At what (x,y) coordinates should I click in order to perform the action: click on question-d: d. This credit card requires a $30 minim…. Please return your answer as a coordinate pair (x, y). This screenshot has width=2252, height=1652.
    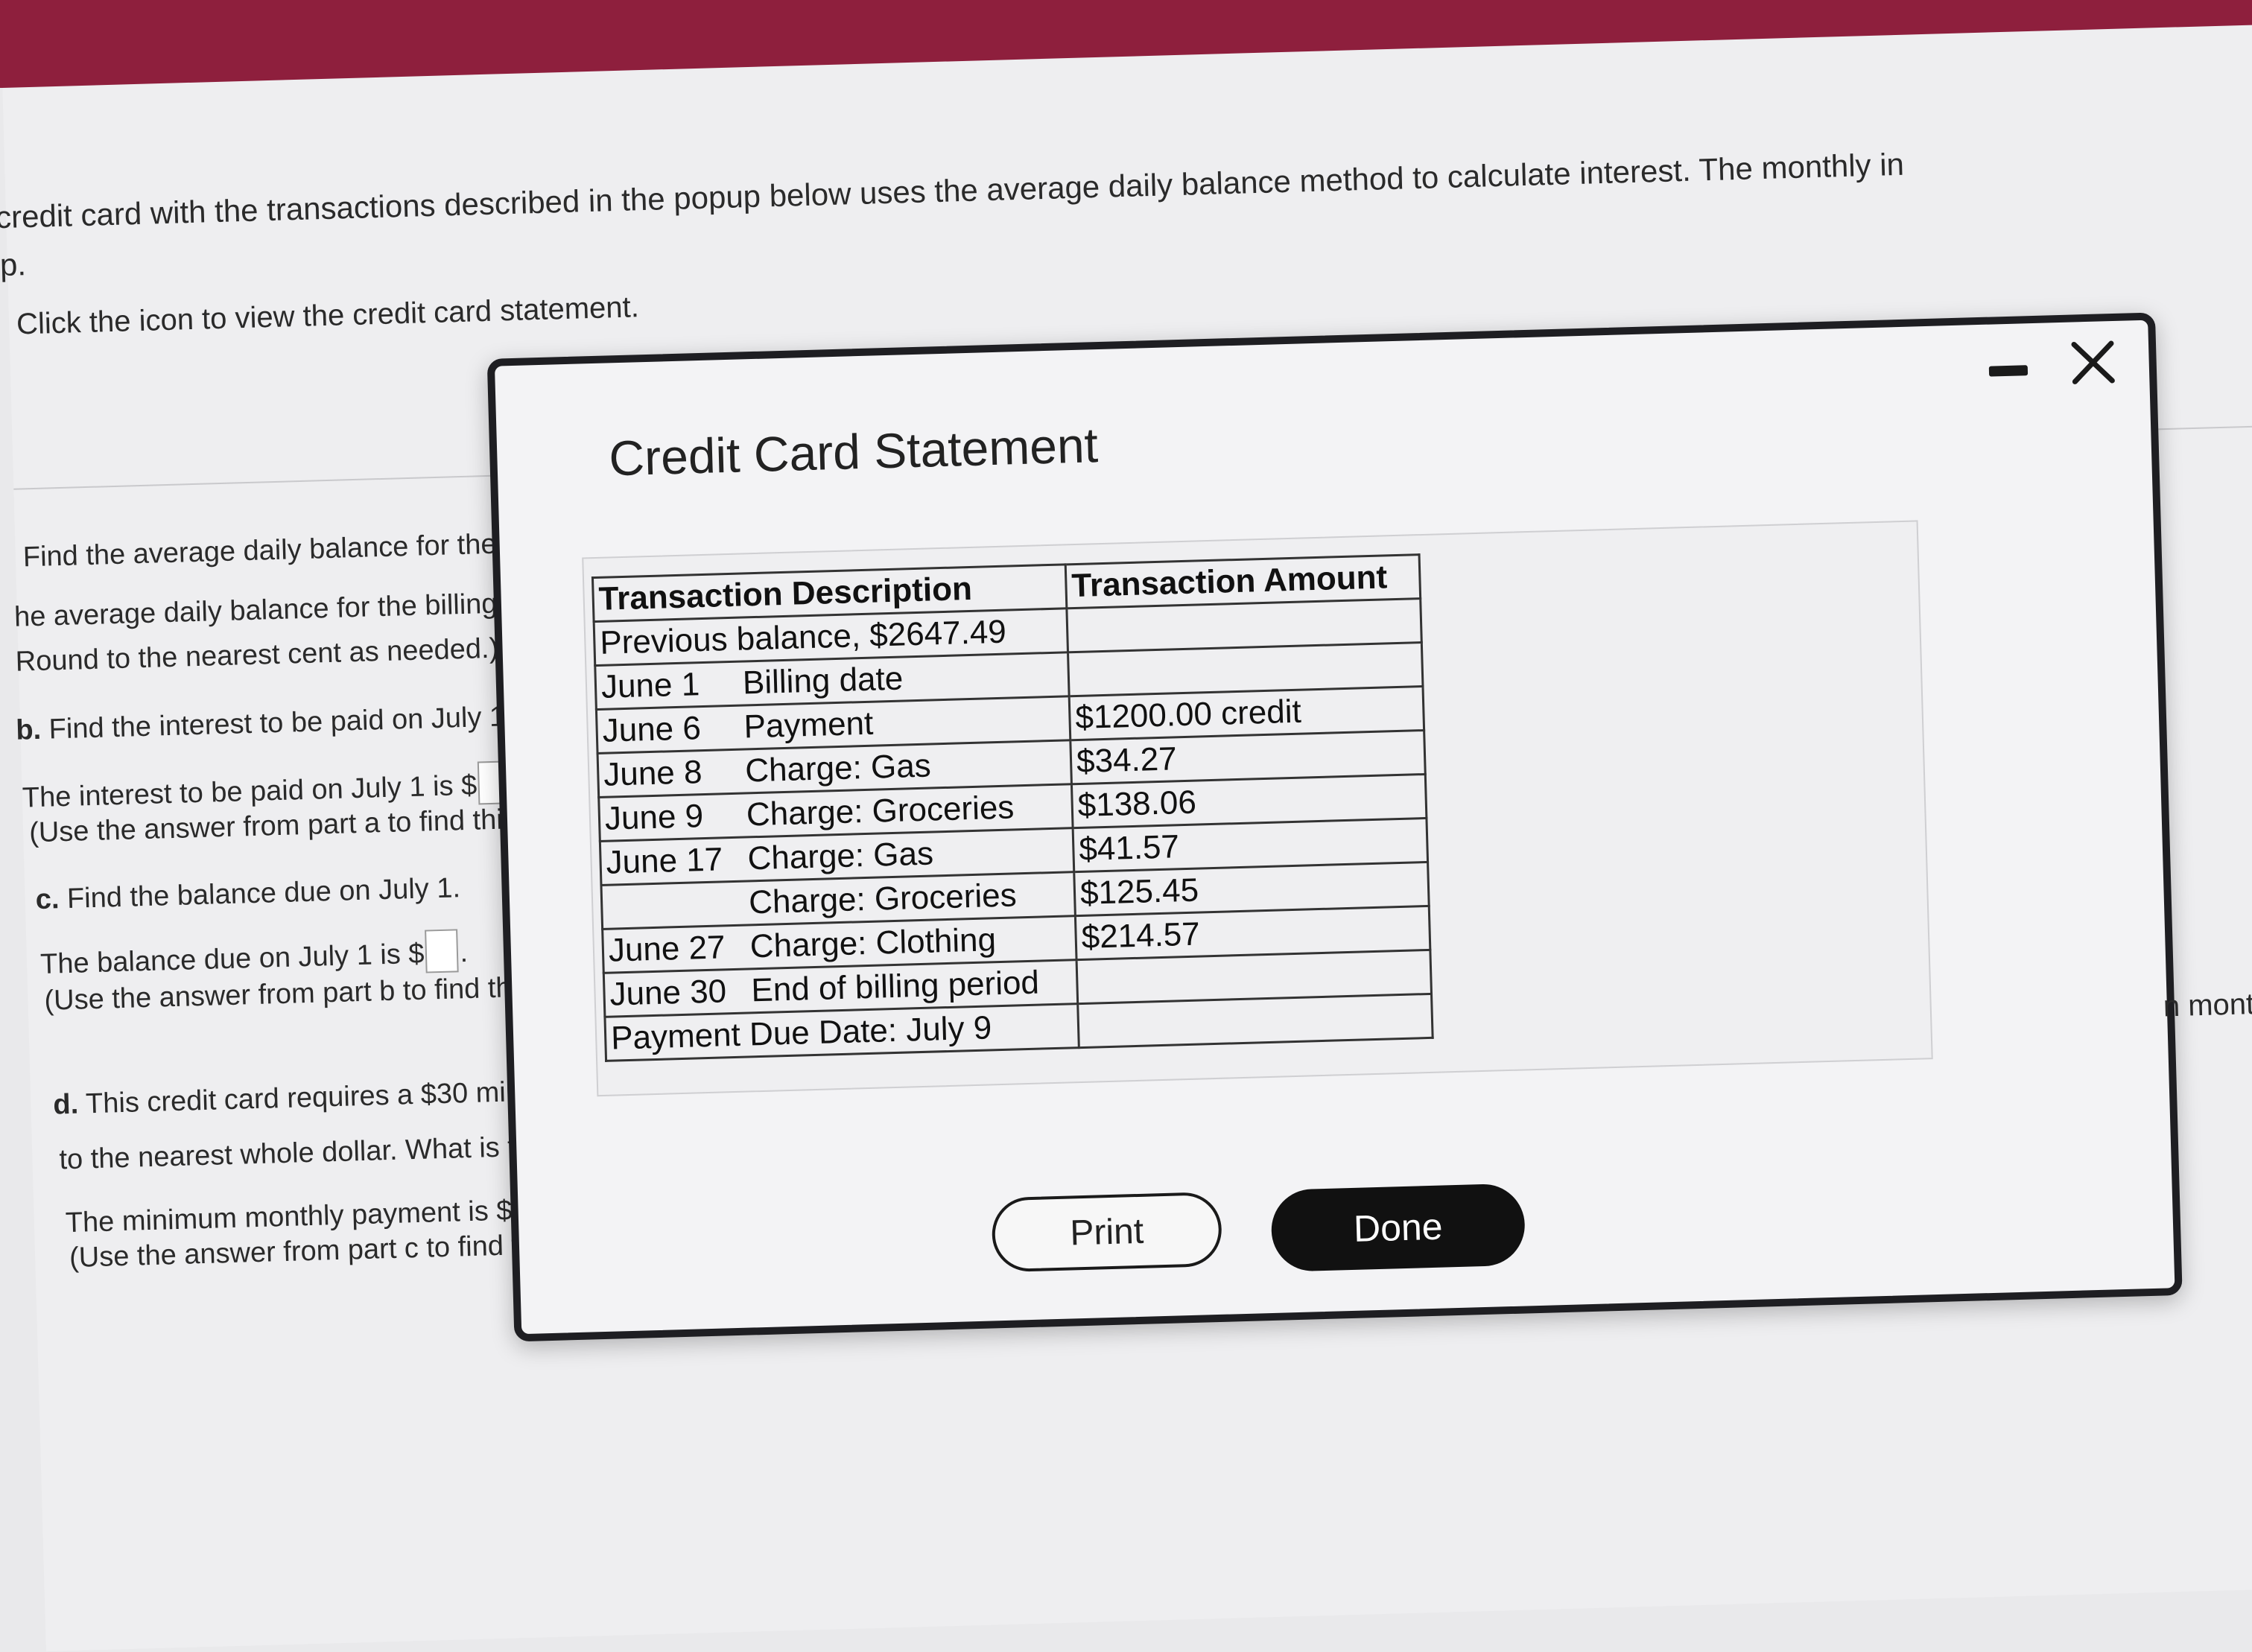
    Looking at the image, I should click on (310, 1098).